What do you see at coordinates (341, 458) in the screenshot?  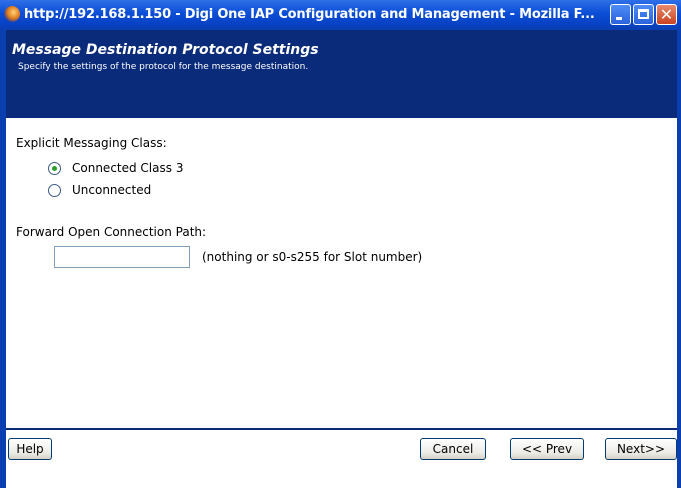 I see `button-bar: Help Cancel << Prev Next>>` at bounding box center [341, 458].